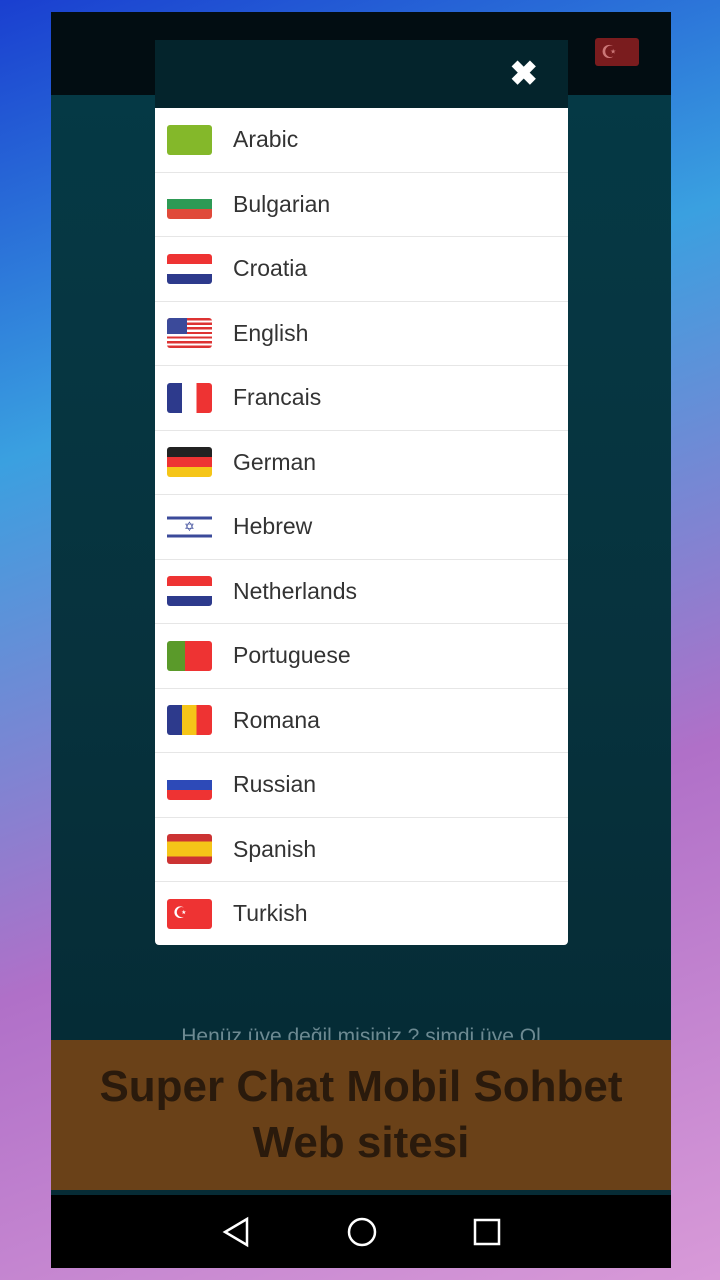  I want to click on home-icon, so click(362, 1232).